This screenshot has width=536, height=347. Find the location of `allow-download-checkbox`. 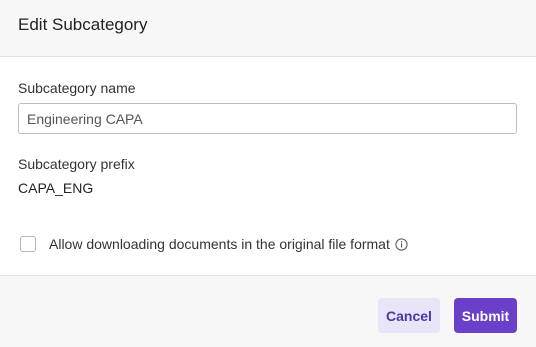

allow-download-checkbox is located at coordinates (28, 244).